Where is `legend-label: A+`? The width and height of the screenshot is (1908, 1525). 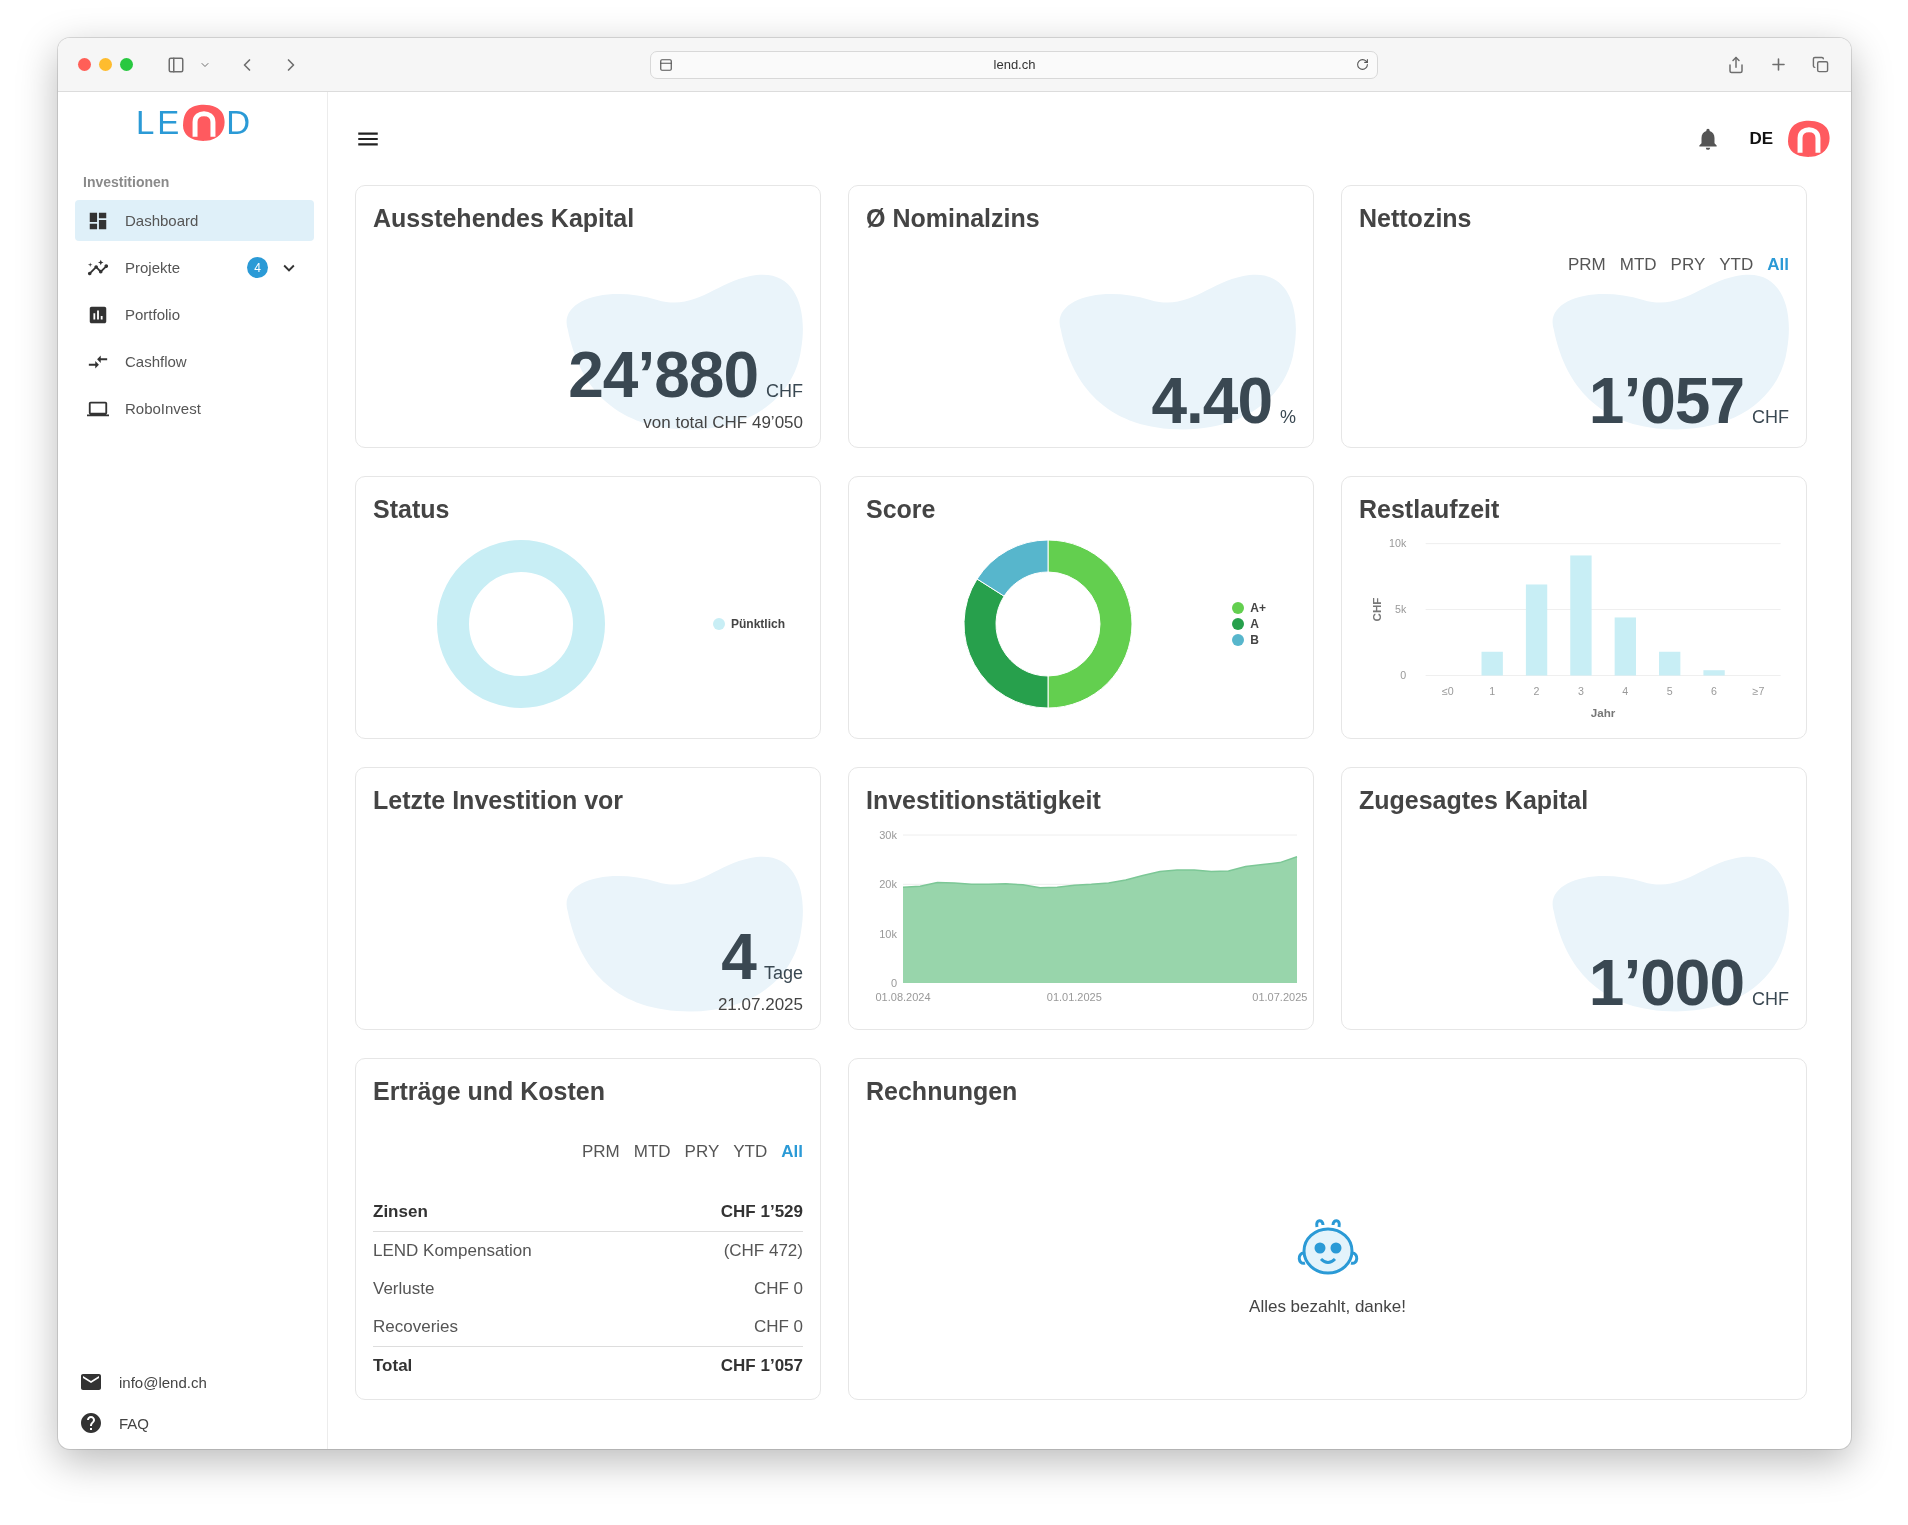 legend-label: A+ is located at coordinates (1258, 608).